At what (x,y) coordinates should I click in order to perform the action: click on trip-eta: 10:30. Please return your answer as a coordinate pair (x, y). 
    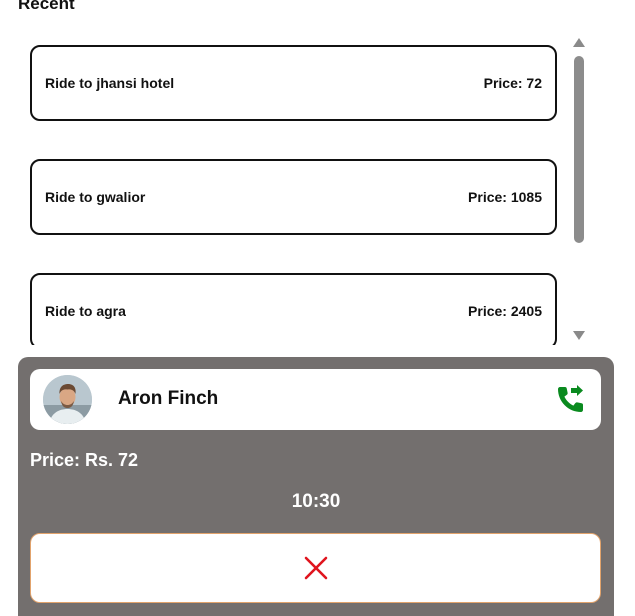
    Looking at the image, I should click on (316, 501).